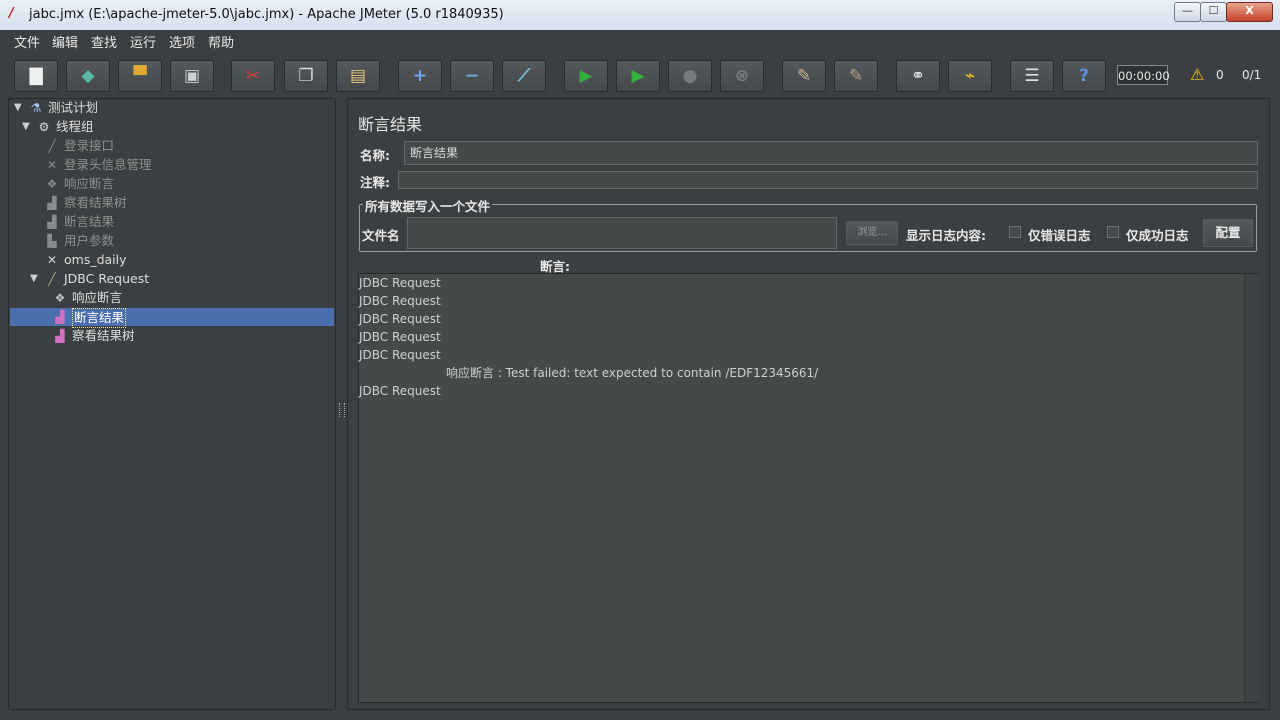 The width and height of the screenshot is (1280, 720). What do you see at coordinates (65, 41) in the screenshot?
I see `menu-edit: 编辑` at bounding box center [65, 41].